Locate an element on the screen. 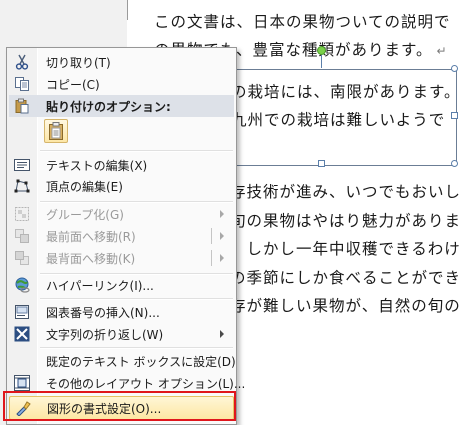 This screenshot has height=425, width=464. resize-handle-top-right is located at coordinates (454, 68).